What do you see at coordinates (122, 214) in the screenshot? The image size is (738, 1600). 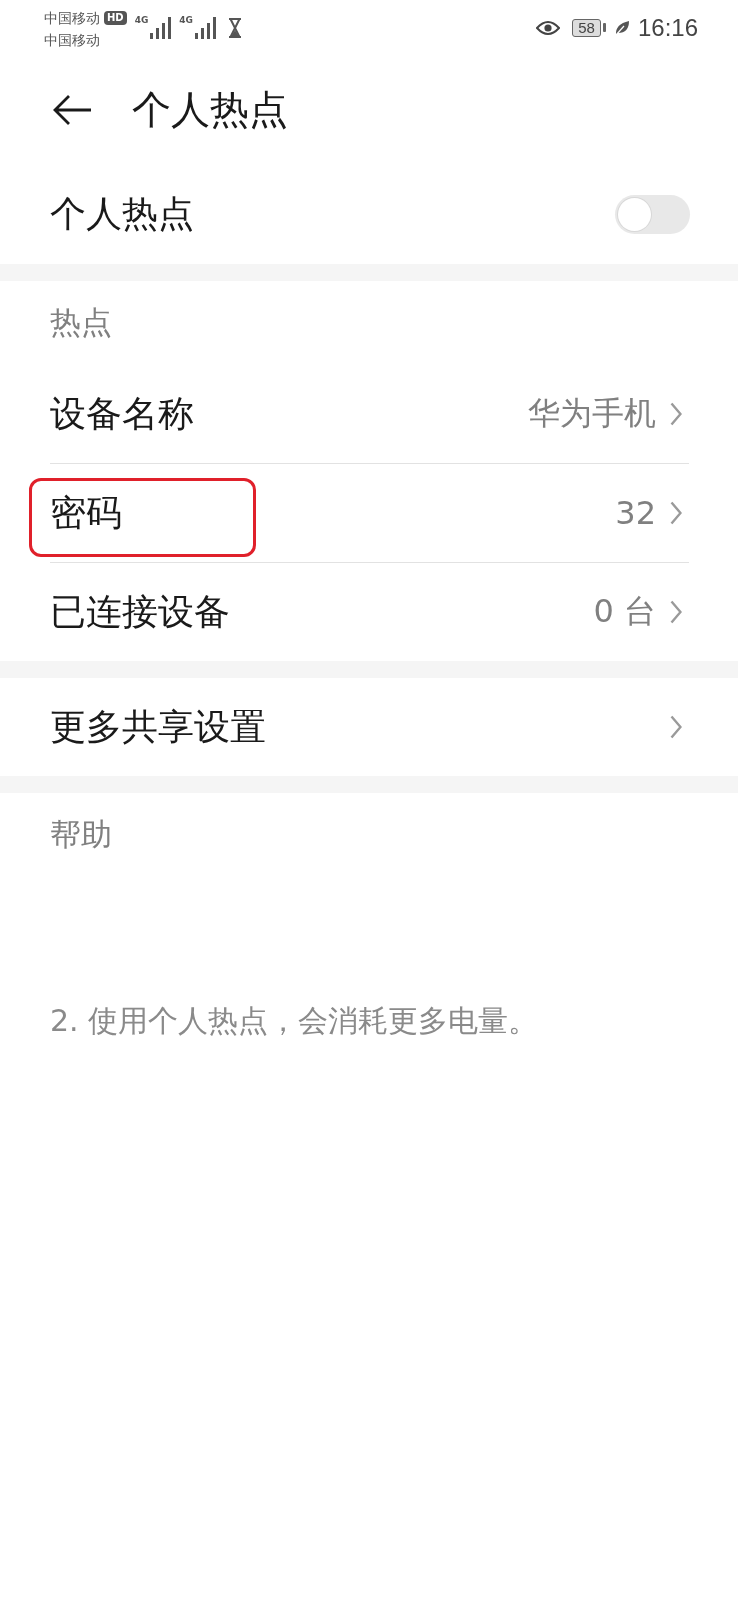 I see `setting-label: 个人热点` at bounding box center [122, 214].